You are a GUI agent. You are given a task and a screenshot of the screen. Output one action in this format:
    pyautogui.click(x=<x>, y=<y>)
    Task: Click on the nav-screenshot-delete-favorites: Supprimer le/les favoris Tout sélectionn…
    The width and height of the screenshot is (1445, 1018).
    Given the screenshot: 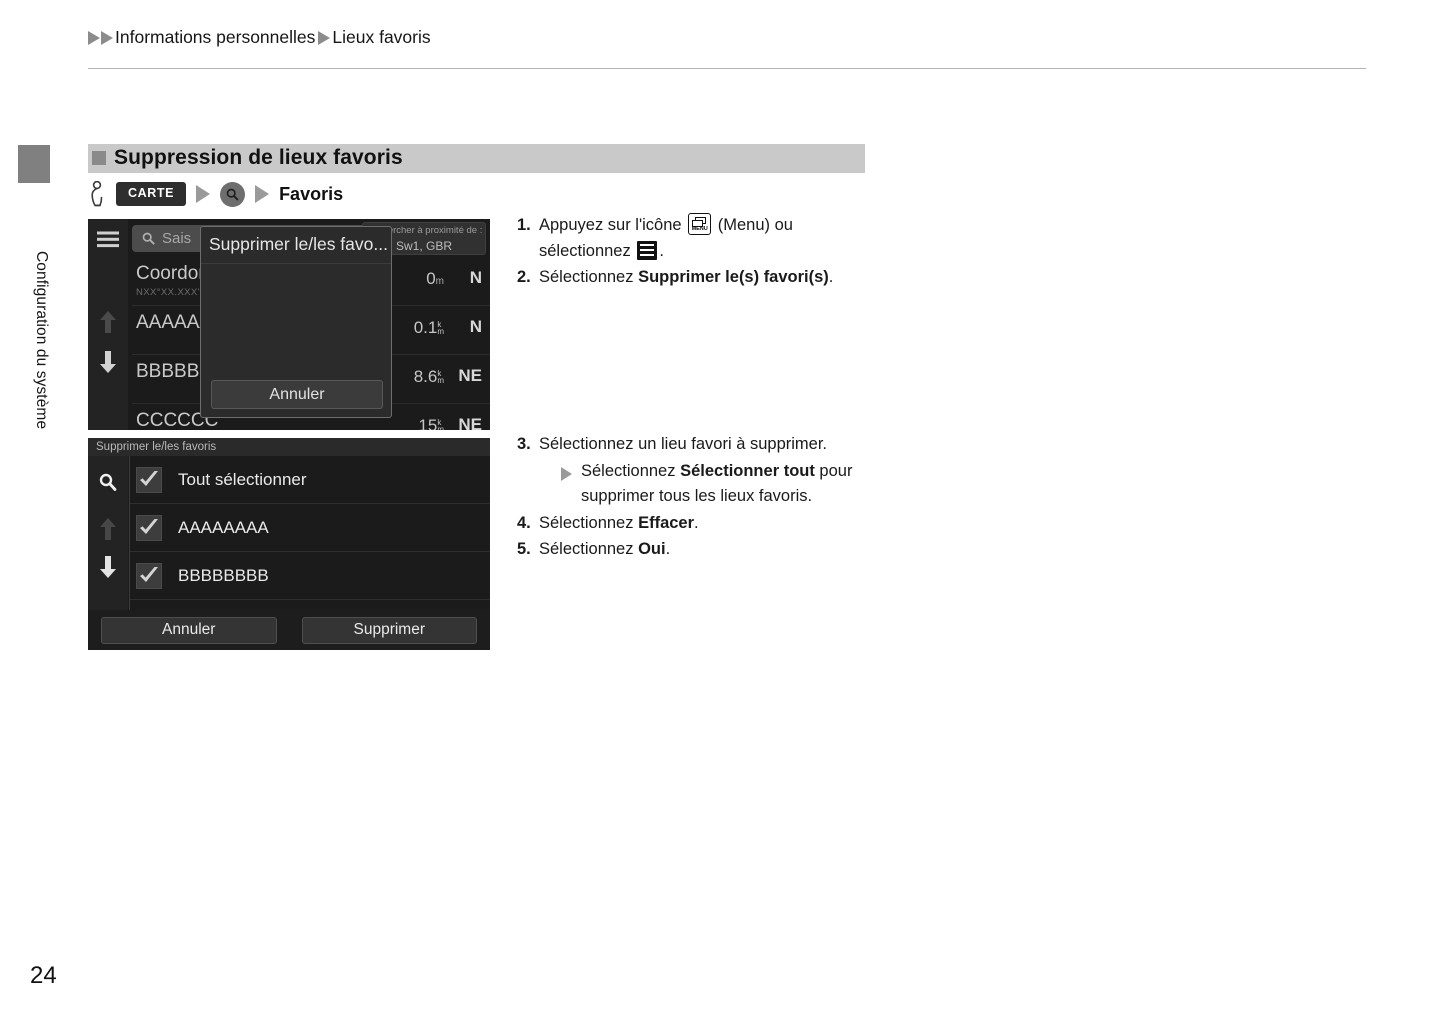 What is the action you would take?
    pyautogui.click(x=289, y=544)
    